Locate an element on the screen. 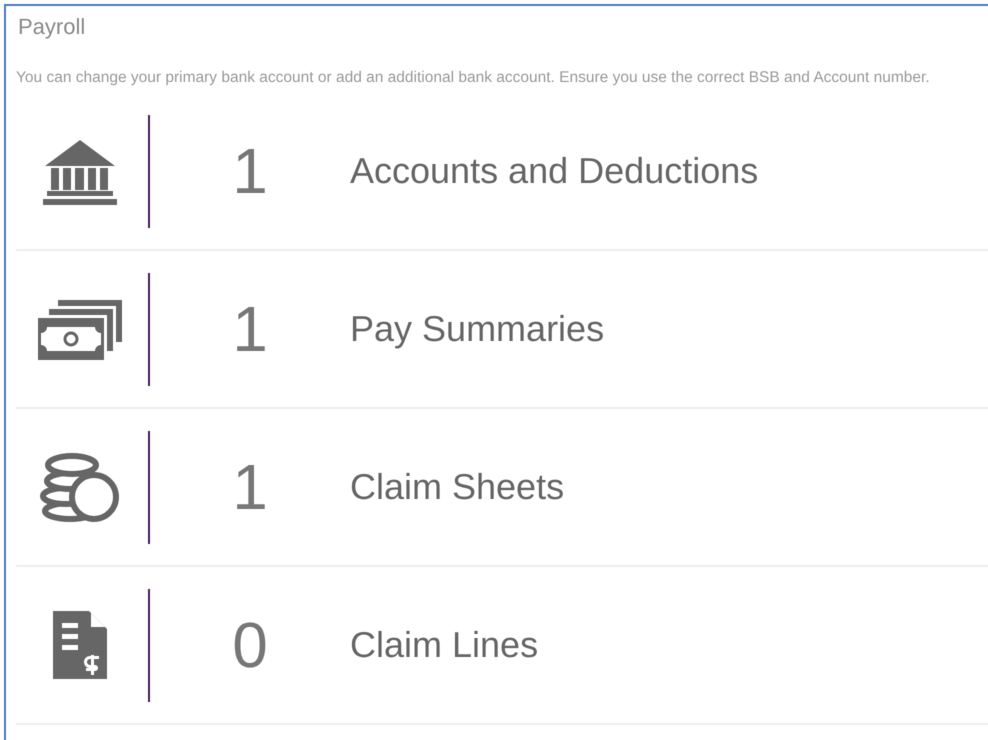 This screenshot has height=740, width=988. item-label: Accounts and Deductions is located at coordinates (554, 171).